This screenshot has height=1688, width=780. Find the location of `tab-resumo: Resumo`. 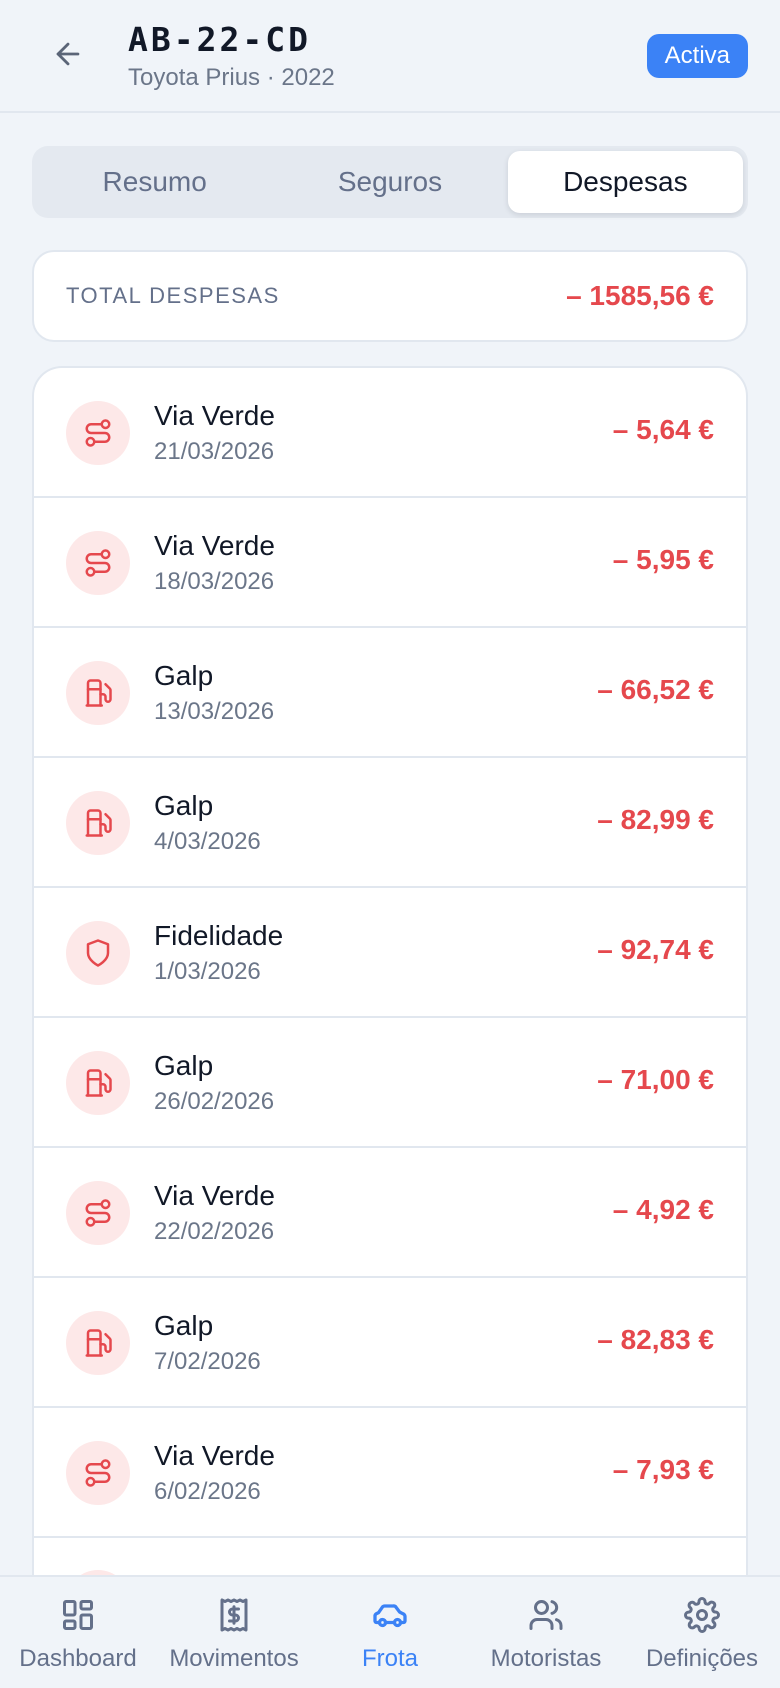

tab-resumo: Resumo is located at coordinates (154, 182).